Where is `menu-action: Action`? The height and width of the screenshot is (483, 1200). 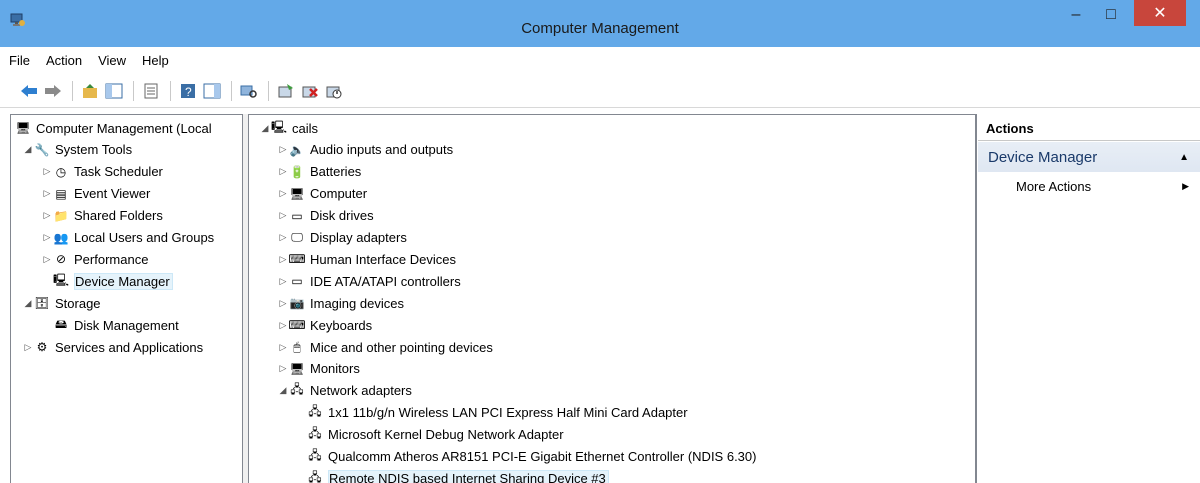
menu-action: Action is located at coordinates (64, 60).